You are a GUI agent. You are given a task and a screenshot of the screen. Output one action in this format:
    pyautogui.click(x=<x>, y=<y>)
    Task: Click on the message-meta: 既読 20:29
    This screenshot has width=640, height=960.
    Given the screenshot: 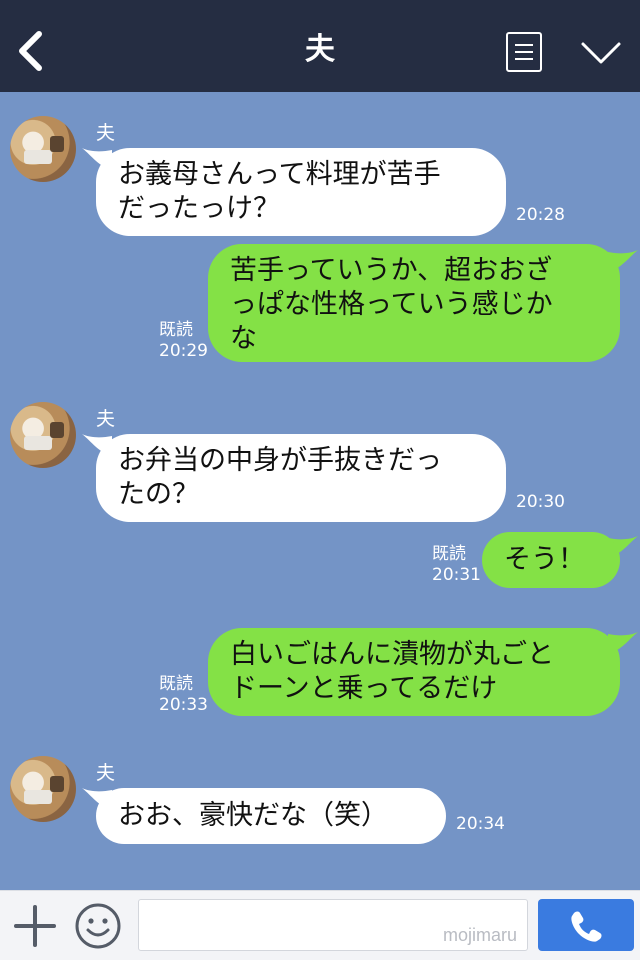 What is the action you would take?
    pyautogui.click(x=183, y=341)
    